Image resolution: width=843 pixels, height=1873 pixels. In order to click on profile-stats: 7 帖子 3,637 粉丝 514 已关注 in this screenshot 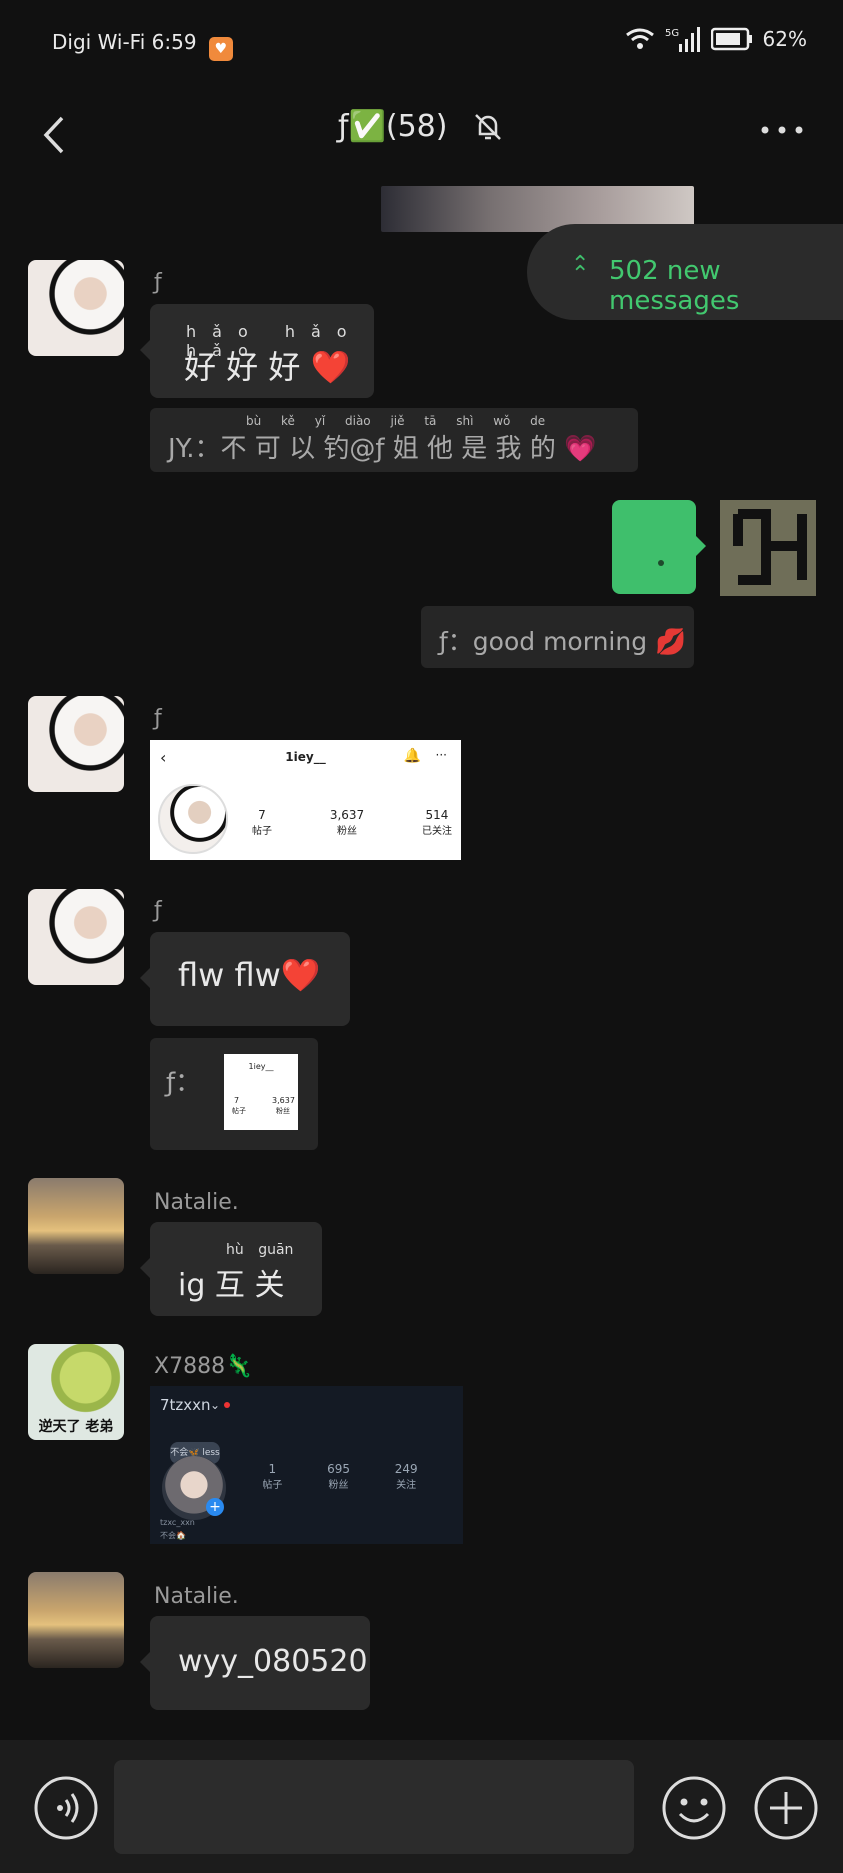, I will do `click(352, 822)`.